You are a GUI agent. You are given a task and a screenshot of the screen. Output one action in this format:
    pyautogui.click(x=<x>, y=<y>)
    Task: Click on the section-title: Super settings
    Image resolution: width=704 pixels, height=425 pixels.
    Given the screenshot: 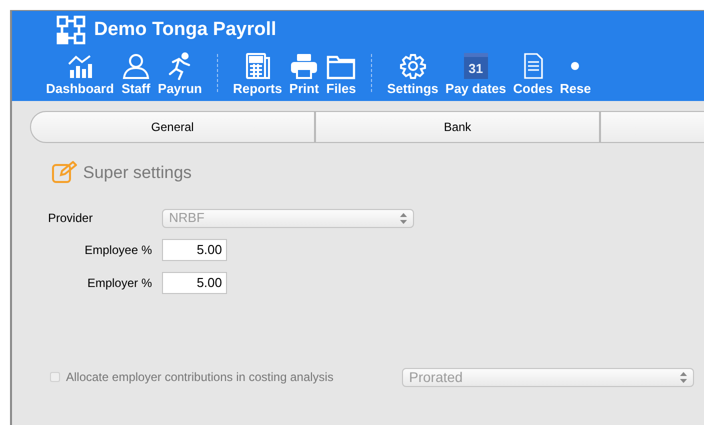 What is the action you would take?
    pyautogui.click(x=137, y=173)
    